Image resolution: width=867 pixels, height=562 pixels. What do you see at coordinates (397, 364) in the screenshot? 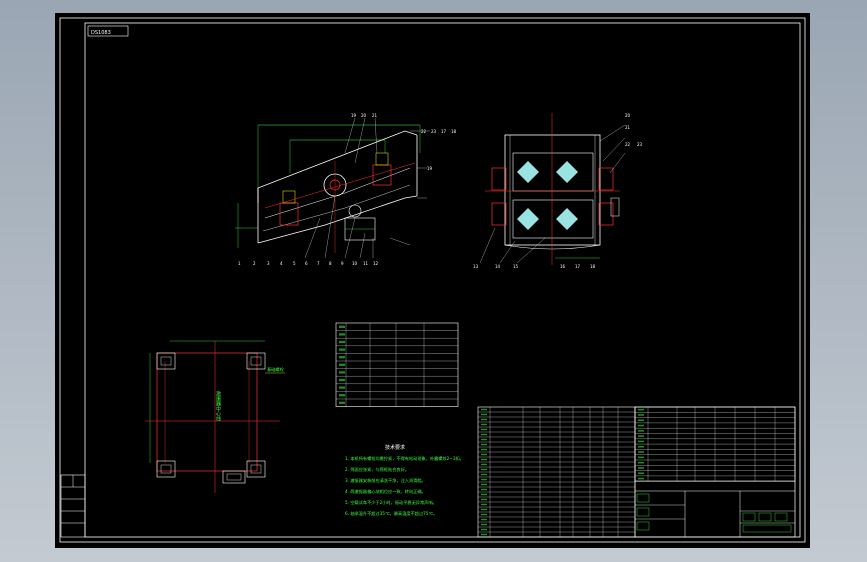
I see `parameter-table` at bounding box center [397, 364].